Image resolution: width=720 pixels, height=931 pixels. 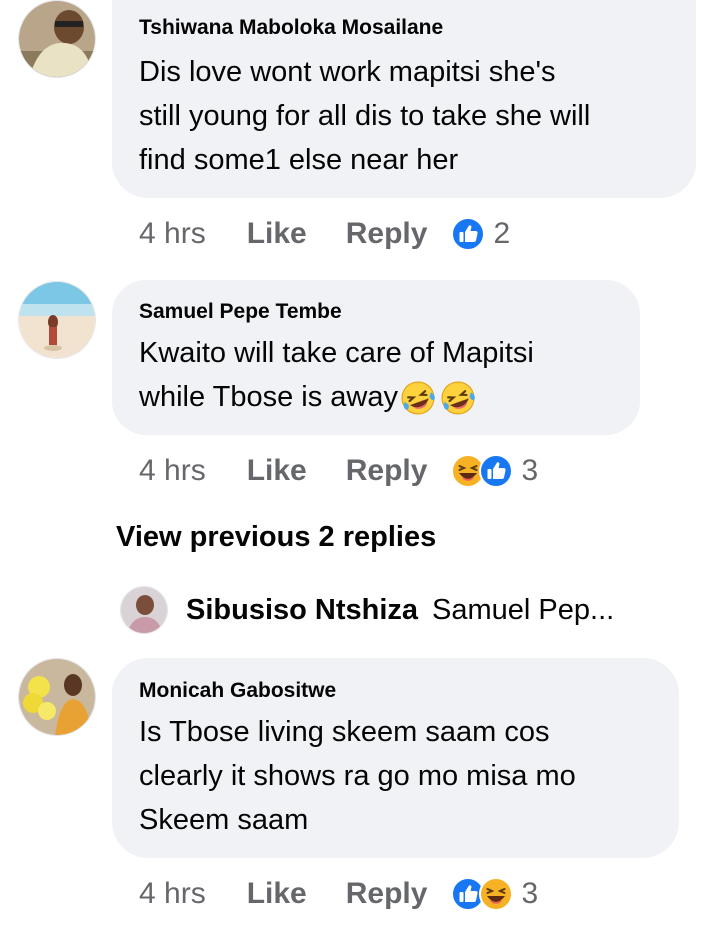 What do you see at coordinates (344, 732) in the screenshot?
I see `comment-line: Is Tbose living skeem saam cos` at bounding box center [344, 732].